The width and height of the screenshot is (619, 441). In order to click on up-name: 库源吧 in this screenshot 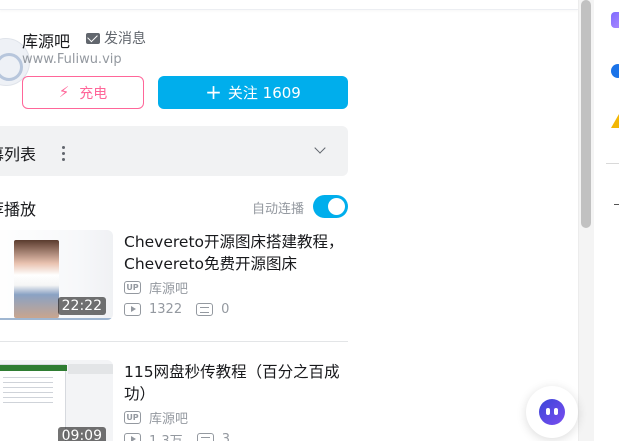, I will do `click(46, 40)`.